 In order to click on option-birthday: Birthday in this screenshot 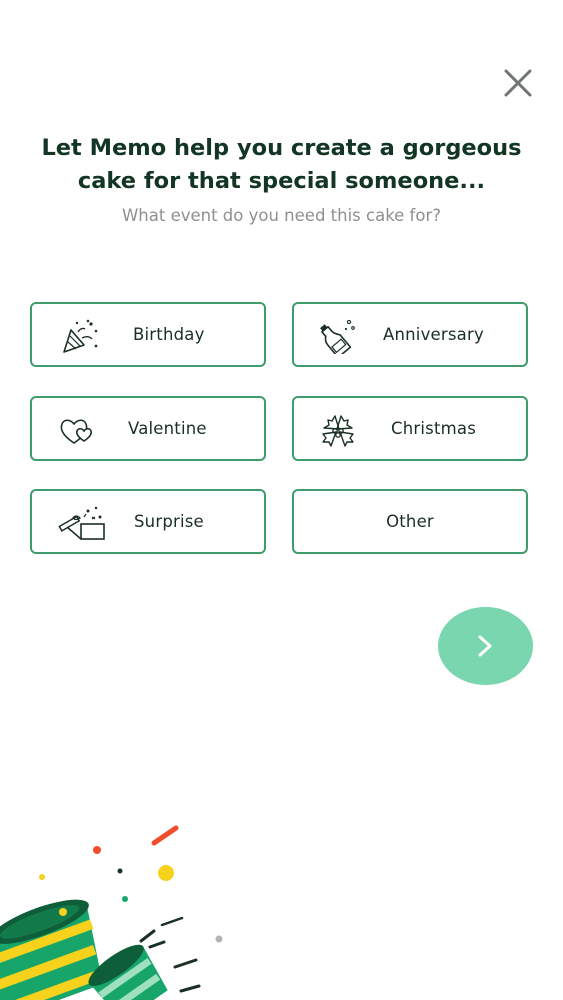, I will do `click(148, 334)`.